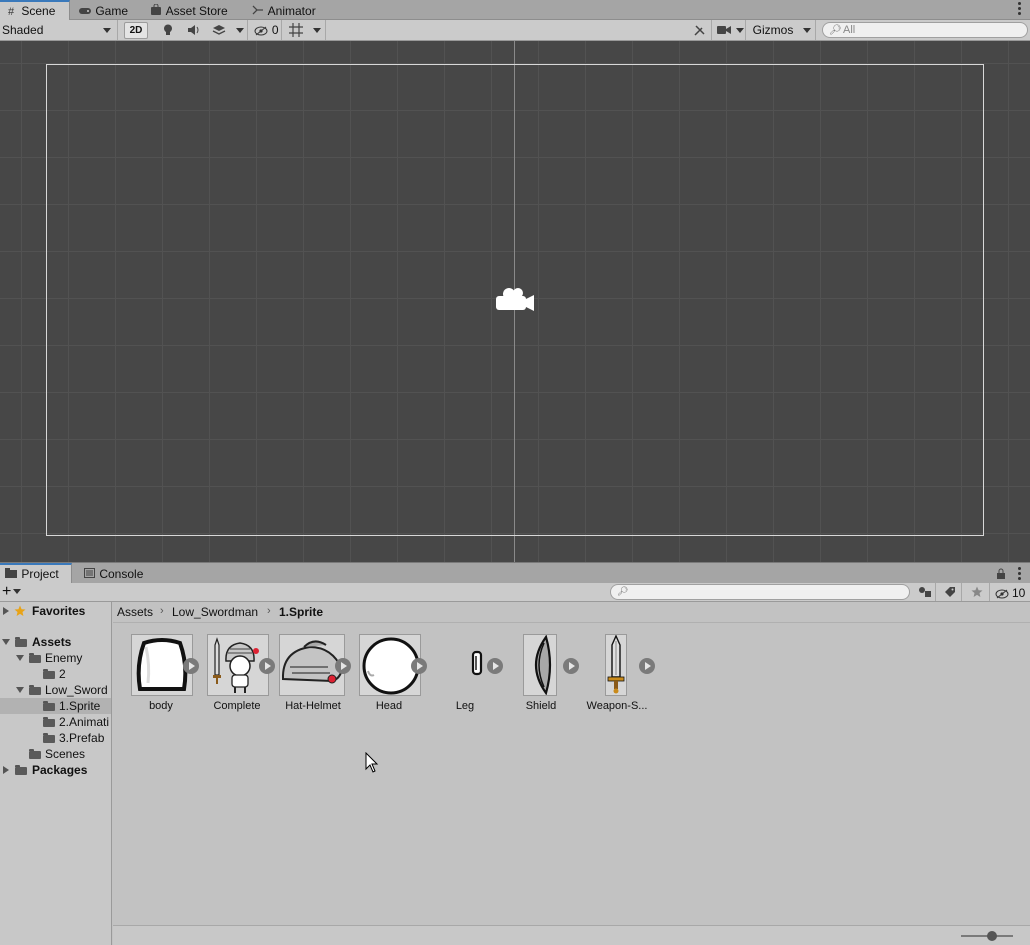  I want to click on tab-game: Game, so click(110, 10).